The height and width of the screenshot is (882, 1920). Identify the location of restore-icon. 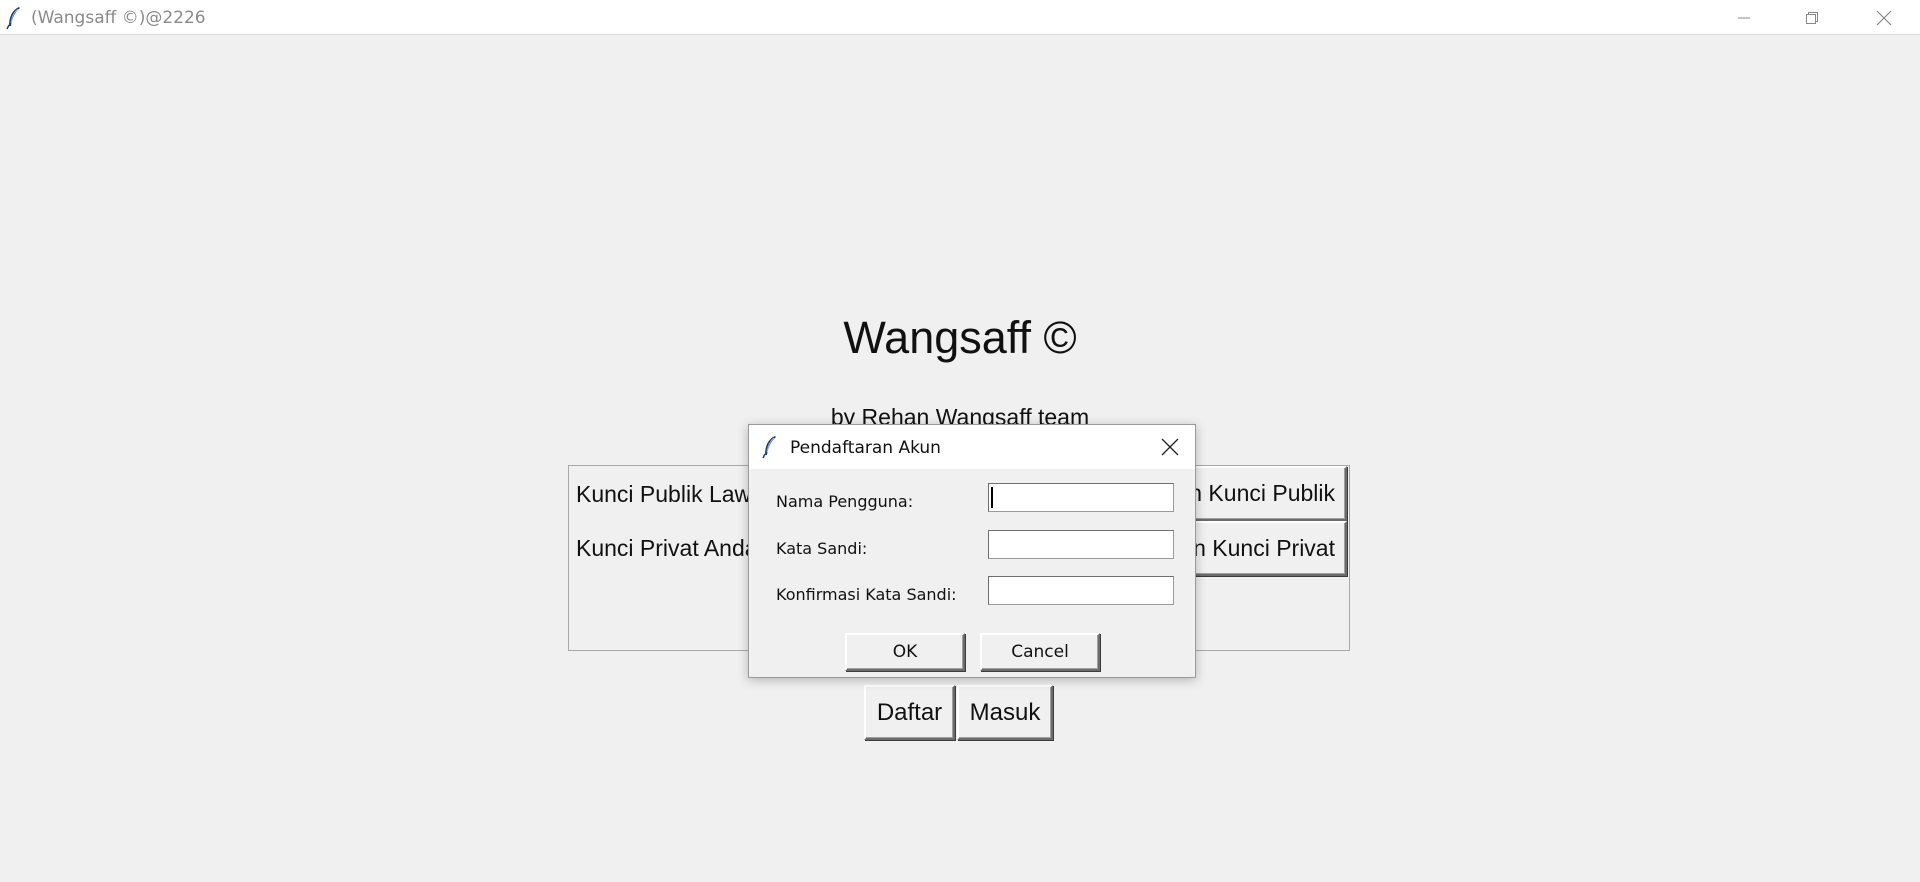
(1812, 17).